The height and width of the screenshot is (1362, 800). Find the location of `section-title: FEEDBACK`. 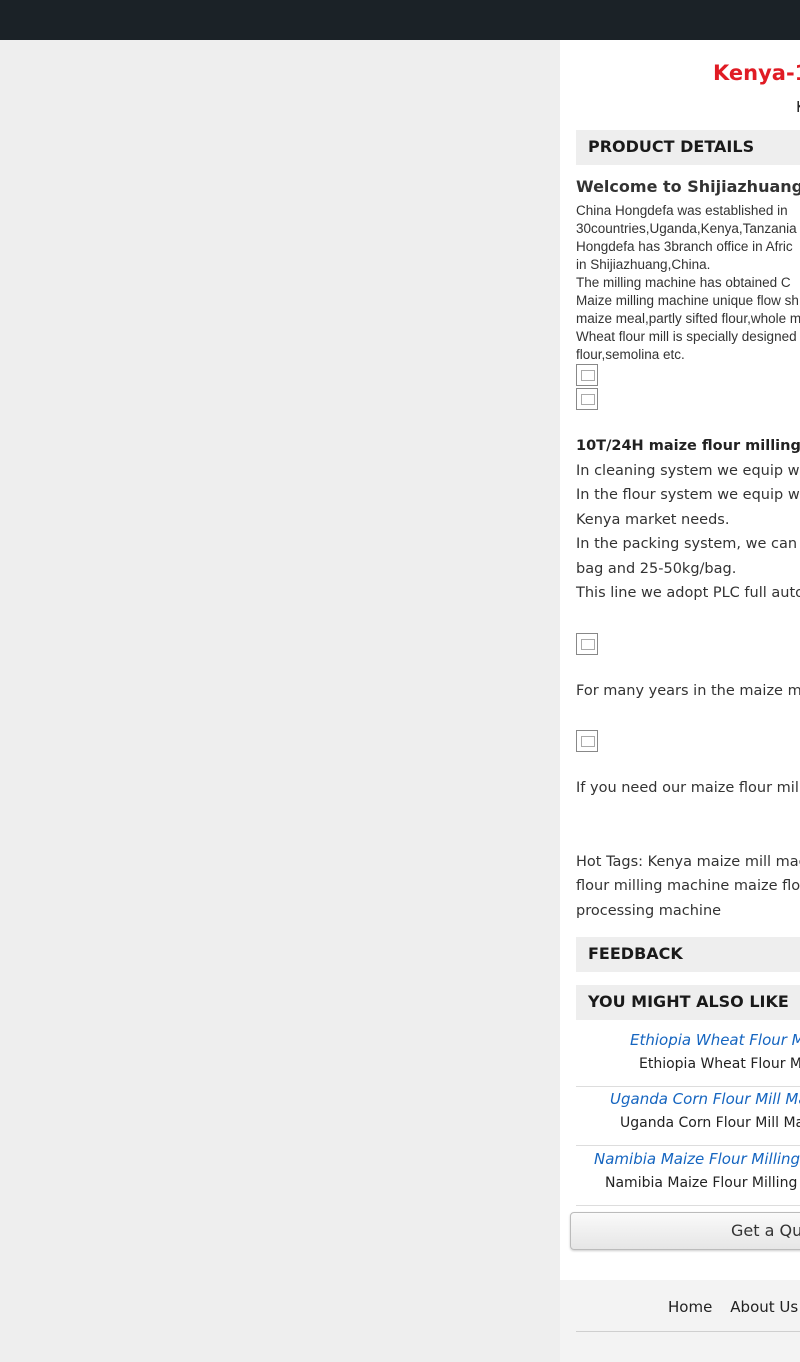

section-title: FEEDBACK is located at coordinates (635, 953).